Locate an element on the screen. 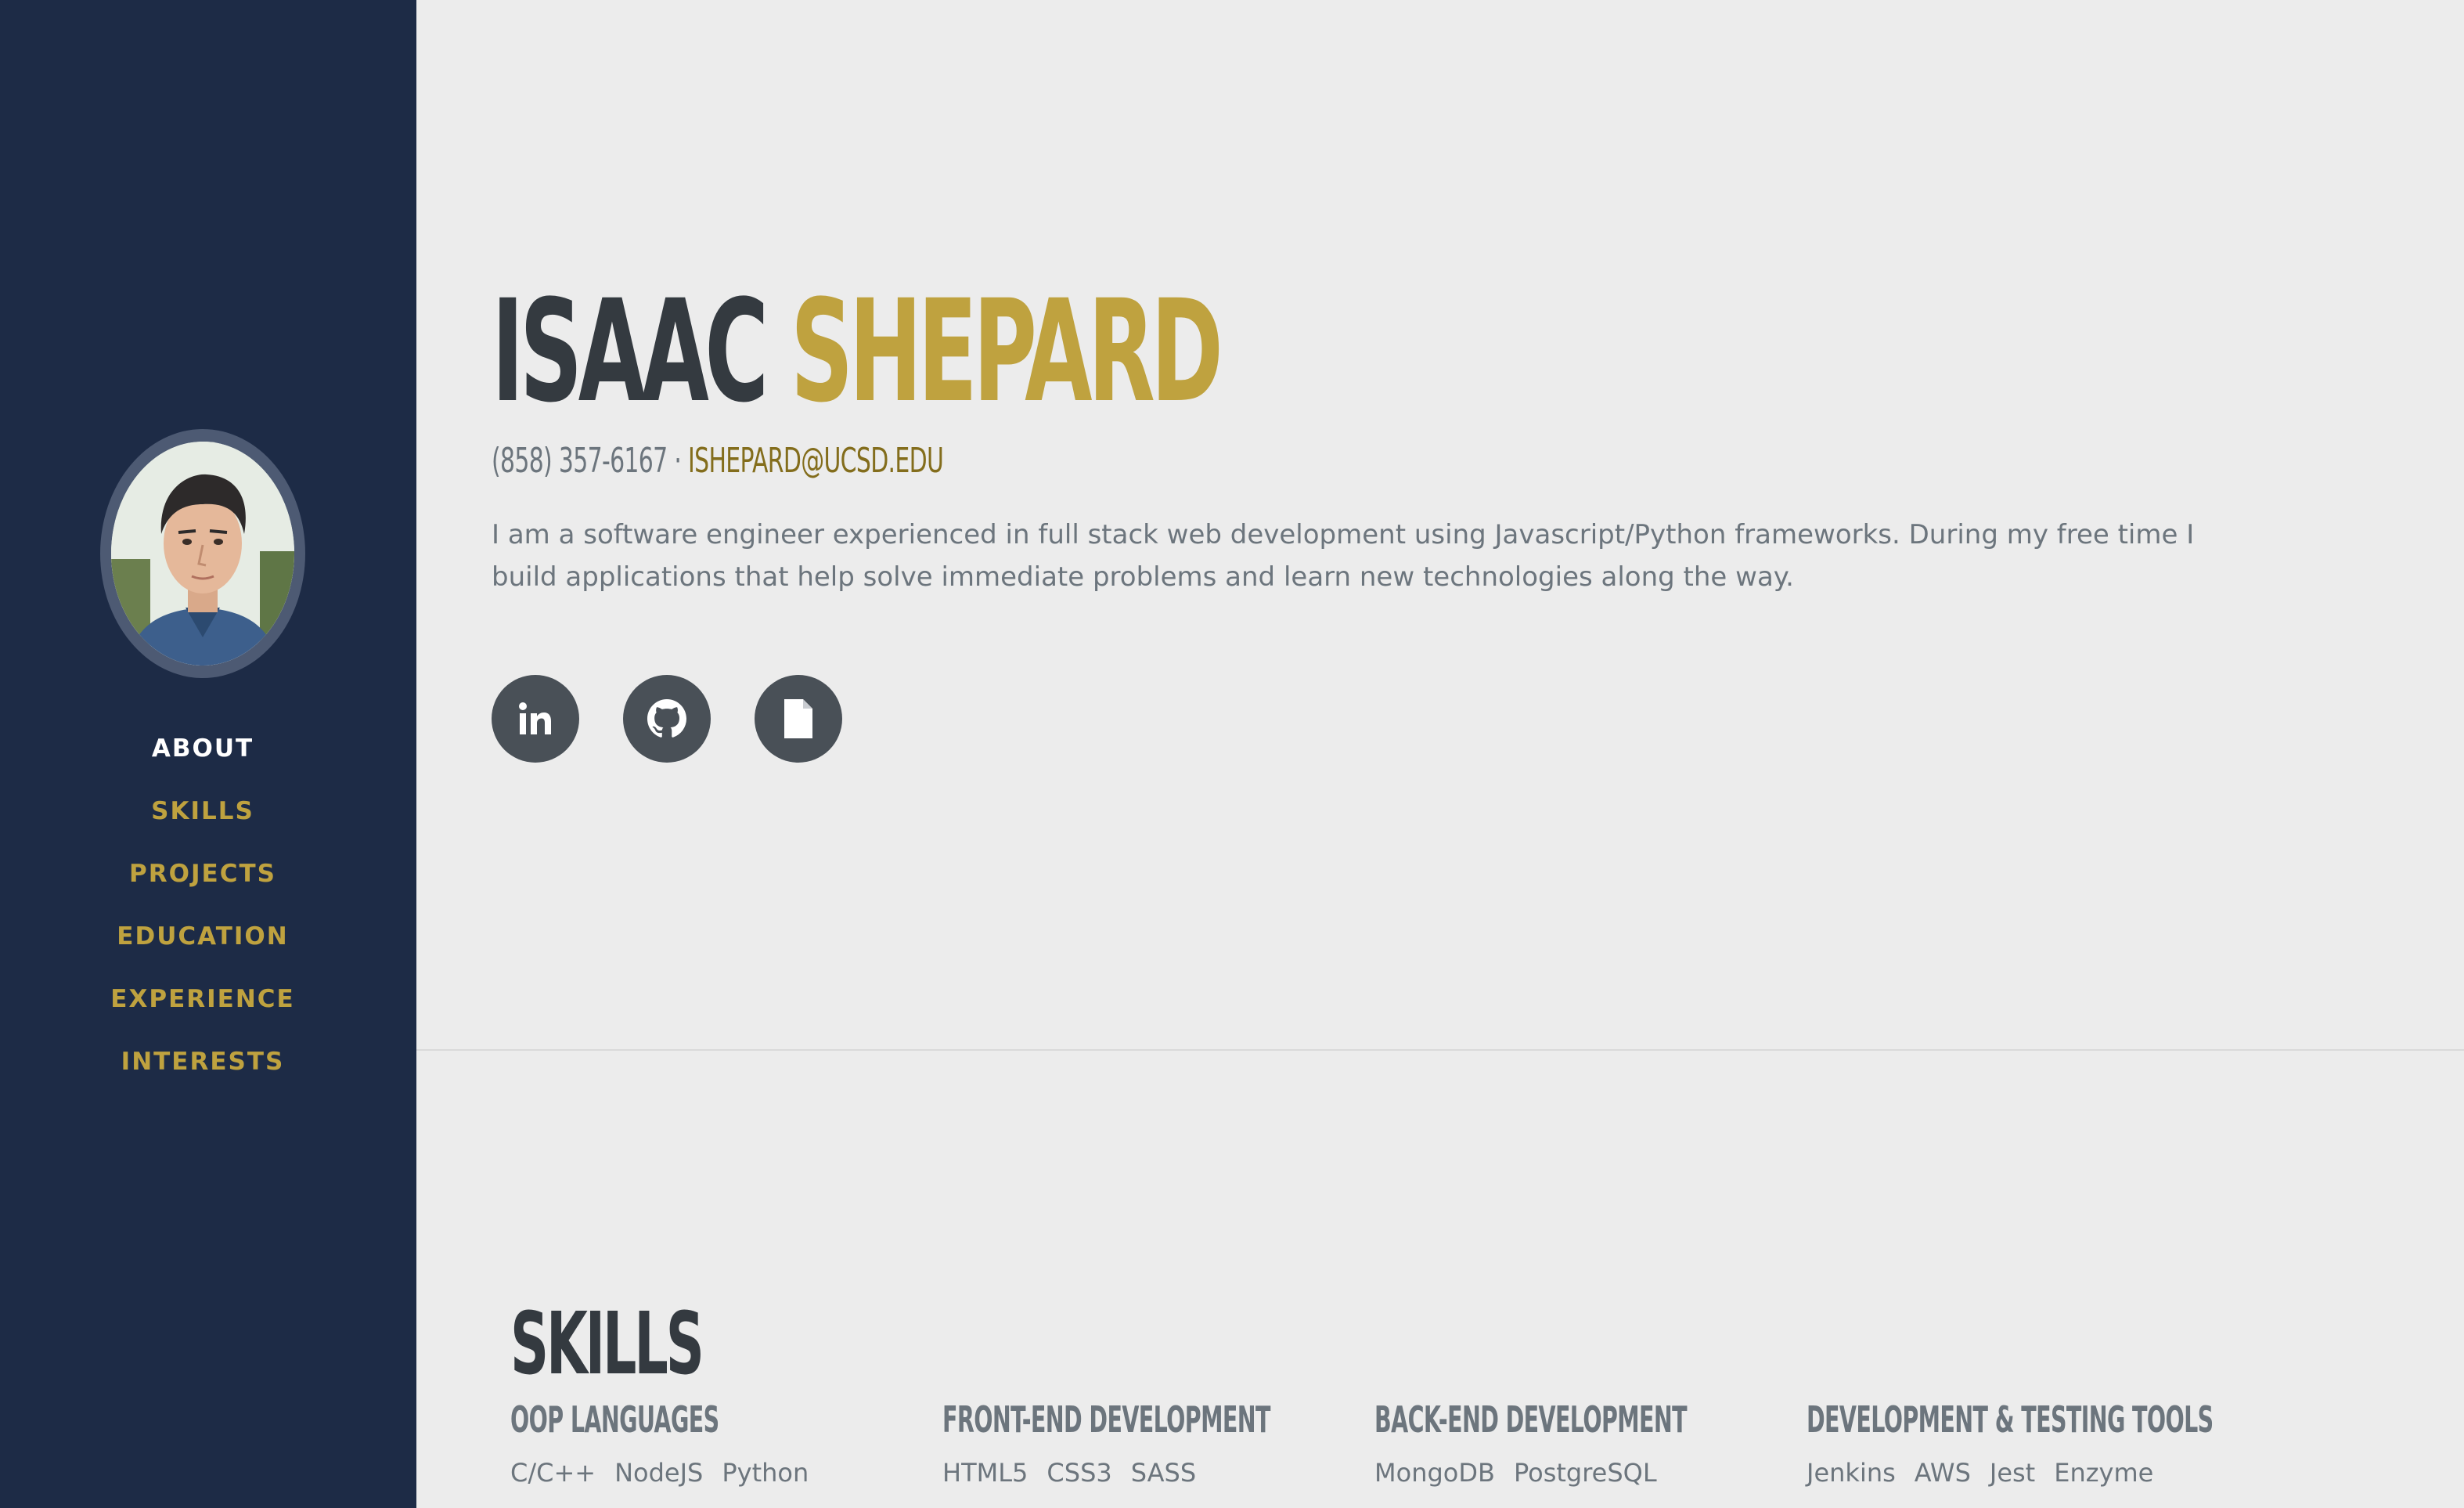 This screenshot has width=2464, height=1508. github-button is located at coordinates (667, 719).